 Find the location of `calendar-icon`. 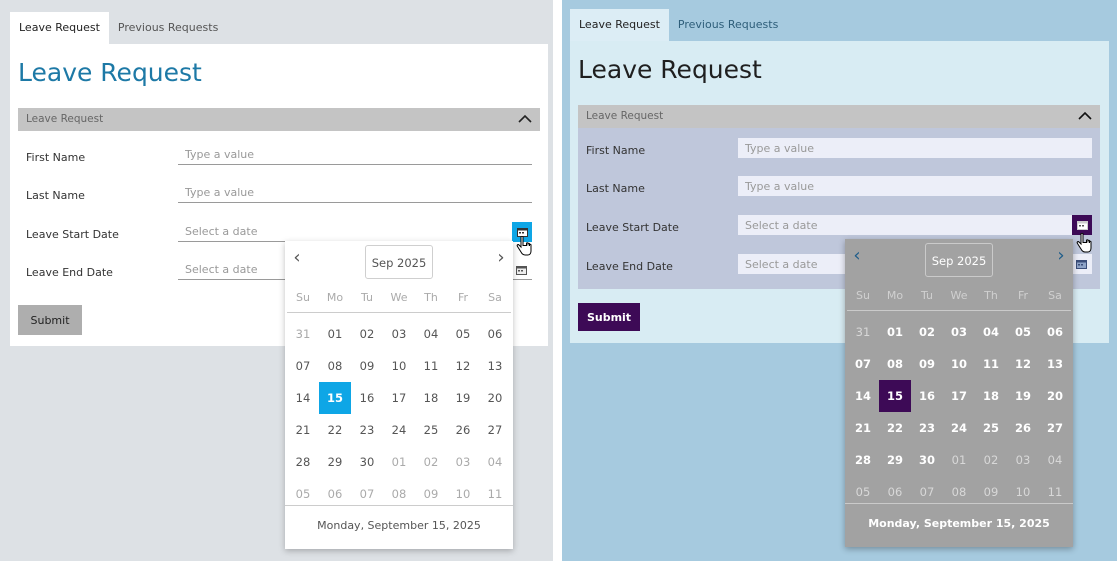

calendar-icon is located at coordinates (521, 270).